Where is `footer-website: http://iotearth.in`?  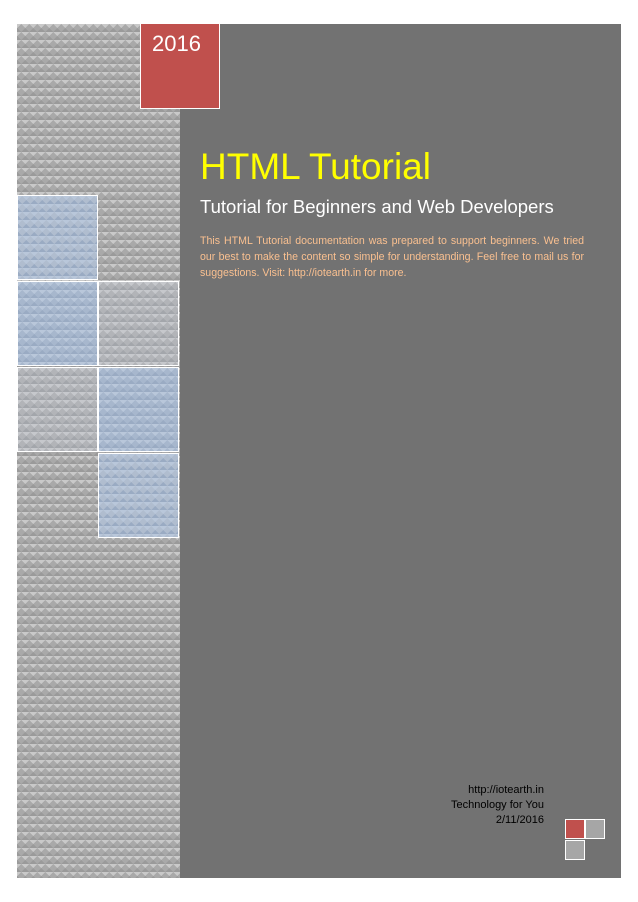 footer-website: http://iotearth.in is located at coordinates (506, 790).